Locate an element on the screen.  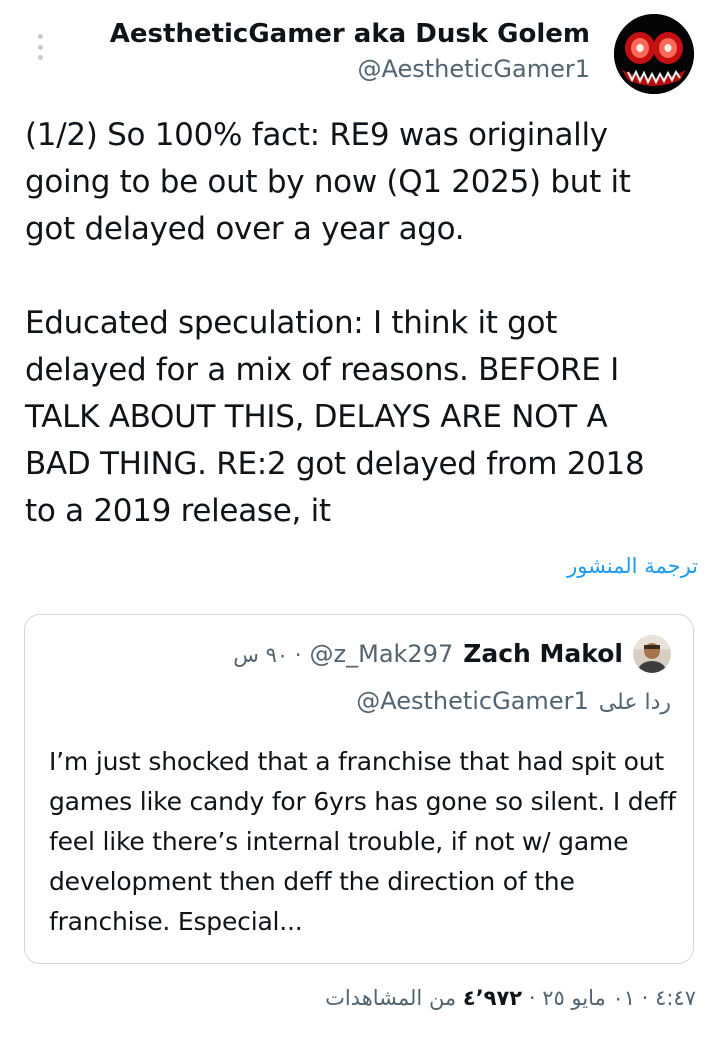
quoted-author-avatar is located at coordinates (652, 654).